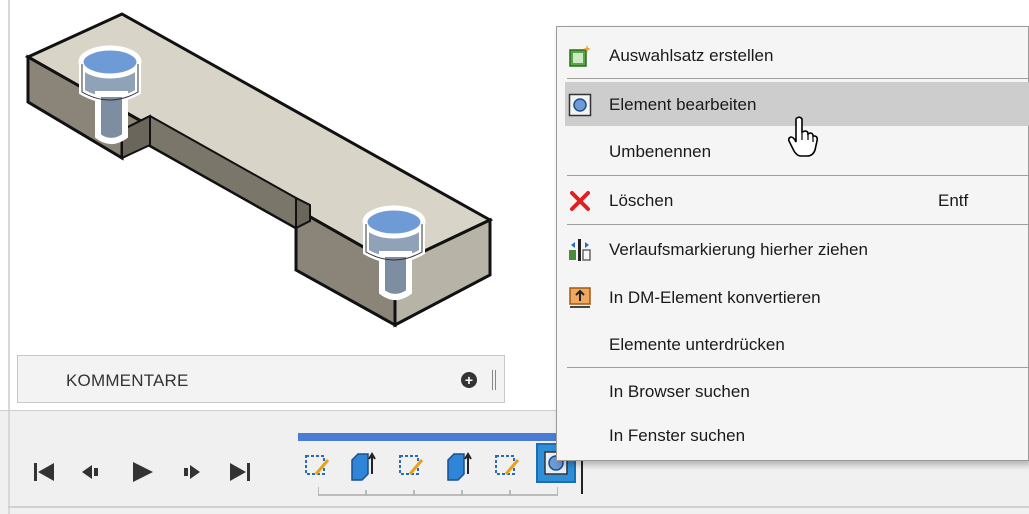 The image size is (1029, 514). I want to click on panel-grip-handle, so click(494, 380).